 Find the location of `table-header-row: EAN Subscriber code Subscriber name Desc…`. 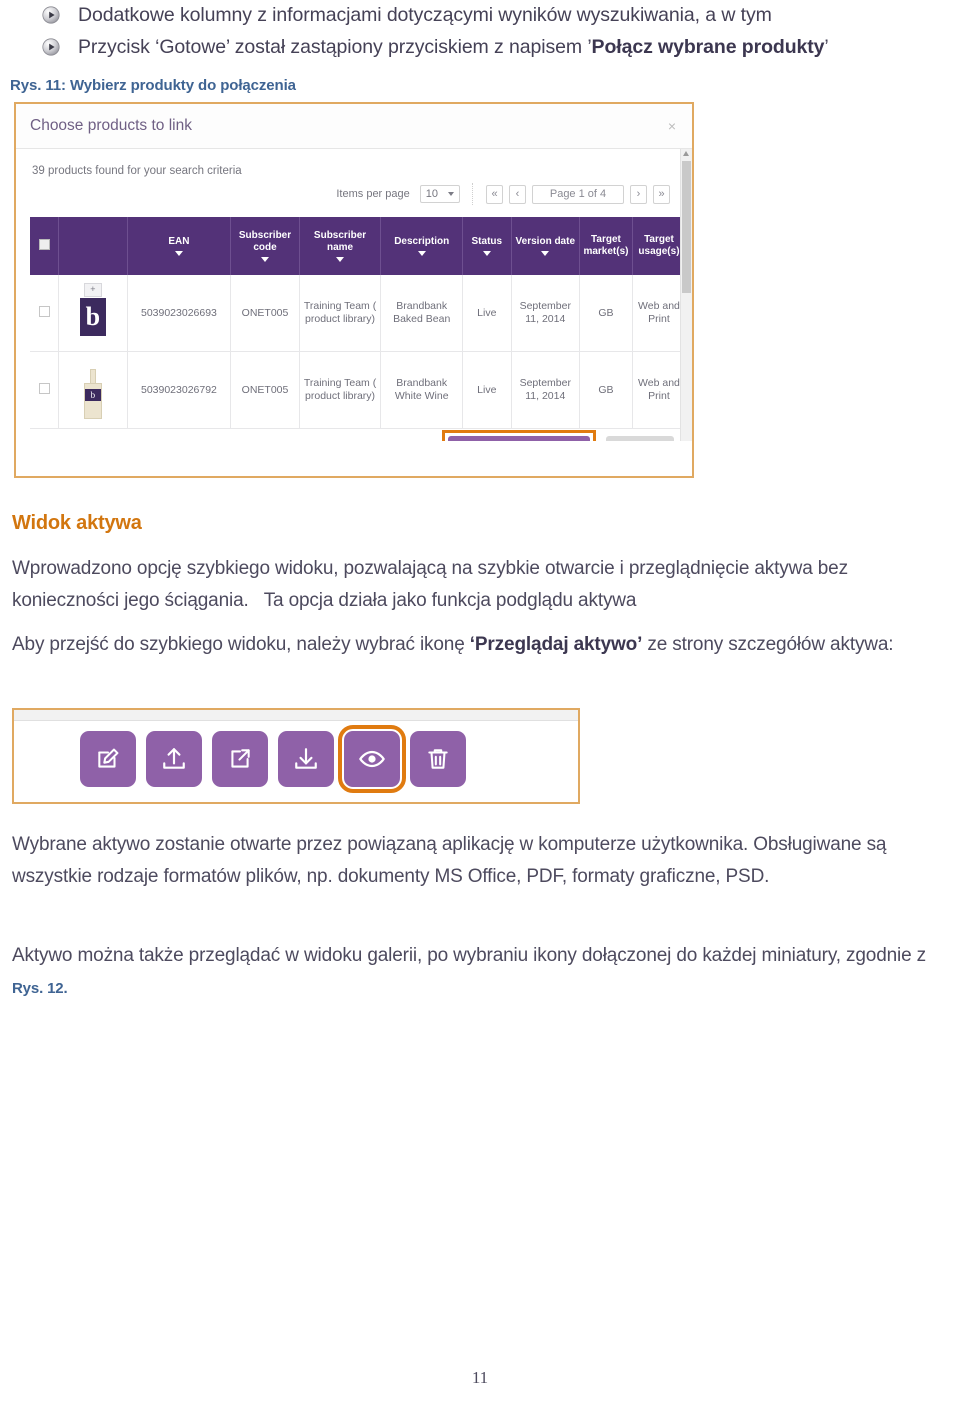

table-header-row: EAN Subscriber code Subscriber name Desc… is located at coordinates (358, 246).